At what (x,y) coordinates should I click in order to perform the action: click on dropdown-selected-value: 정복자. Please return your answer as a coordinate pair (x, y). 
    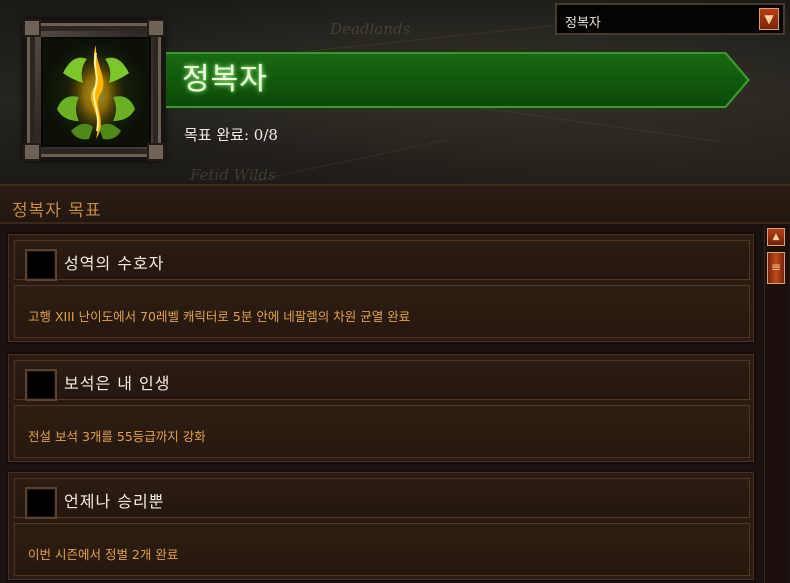
    Looking at the image, I should click on (583, 23).